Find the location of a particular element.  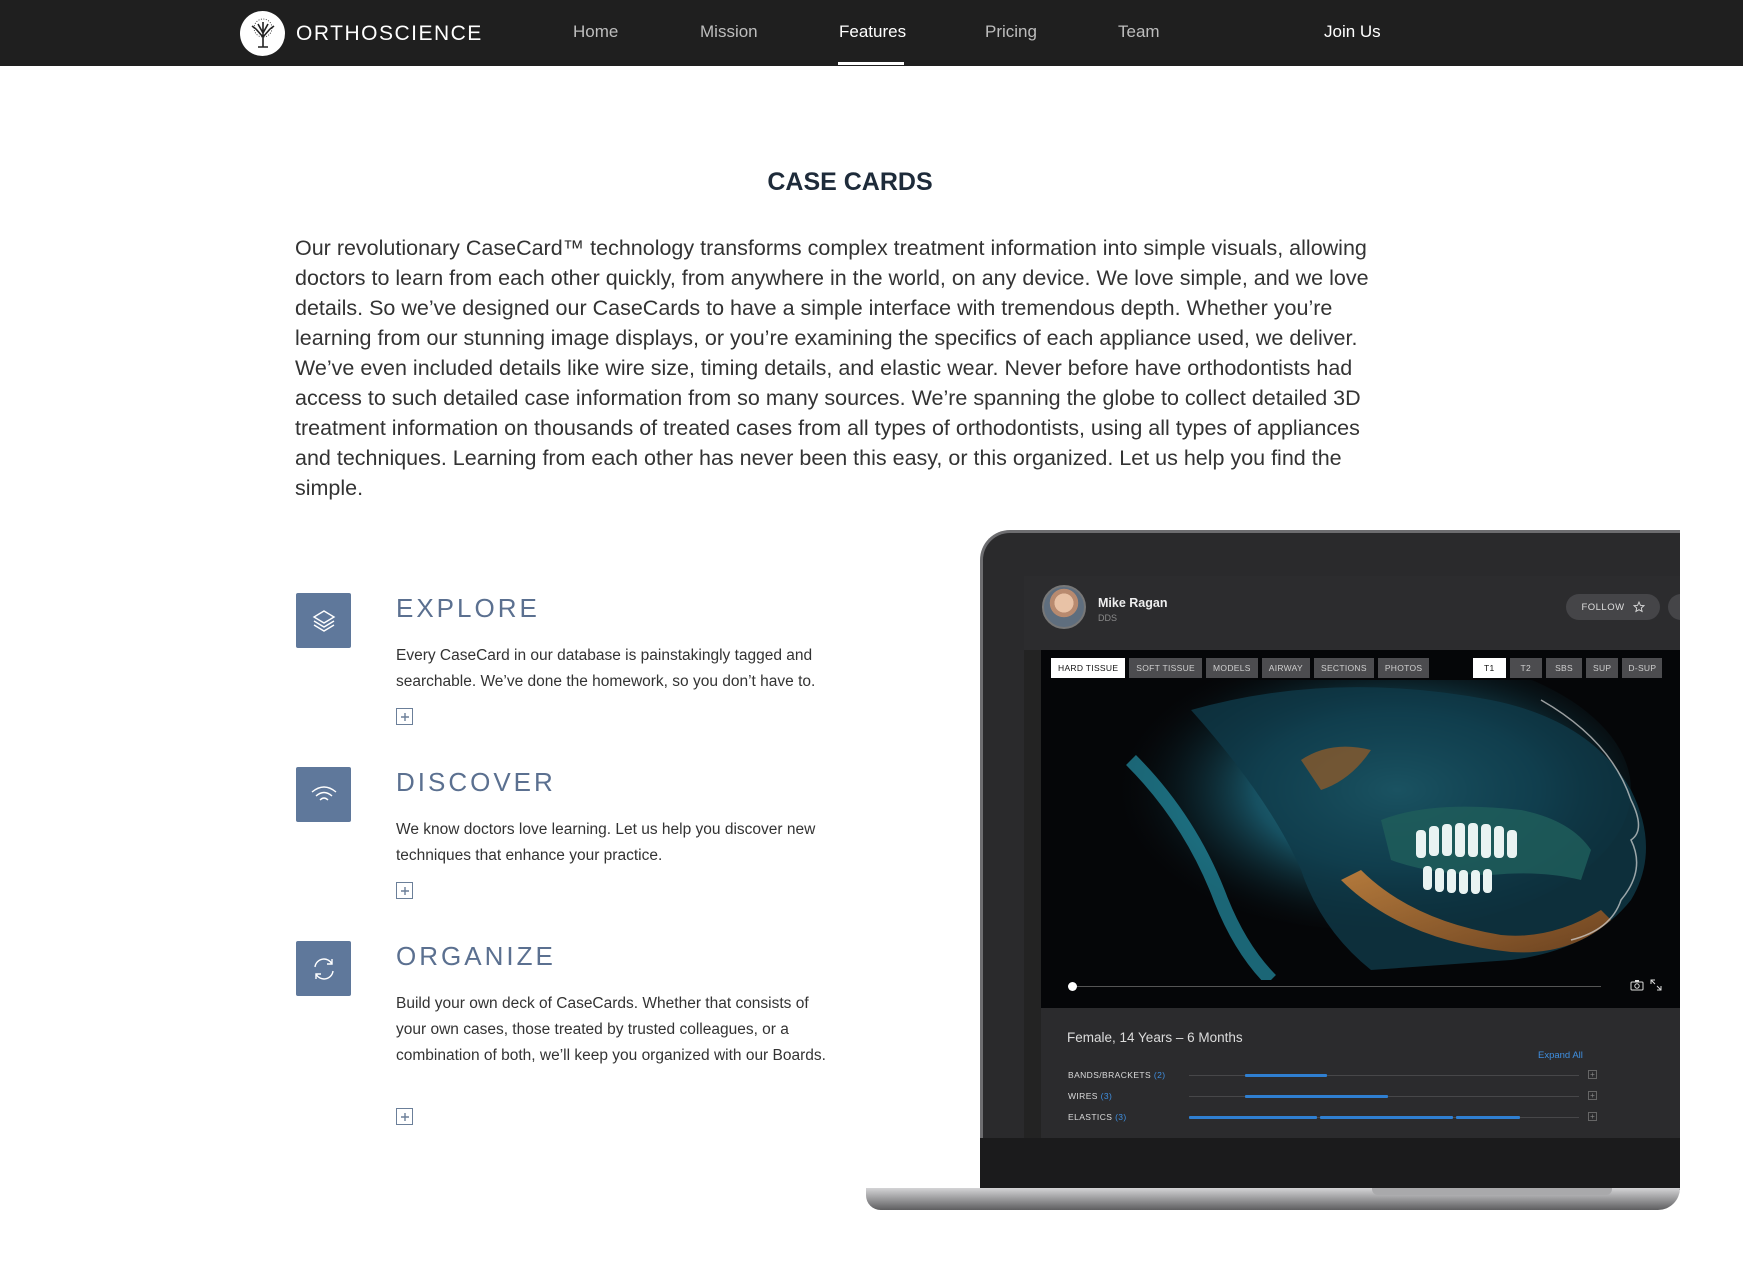

nav-pricing: Pricing is located at coordinates (1011, 32).